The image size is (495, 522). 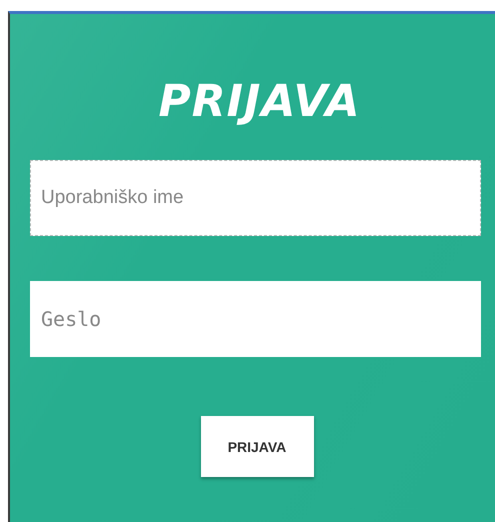 I want to click on password-field: Geslo, so click(x=255, y=319).